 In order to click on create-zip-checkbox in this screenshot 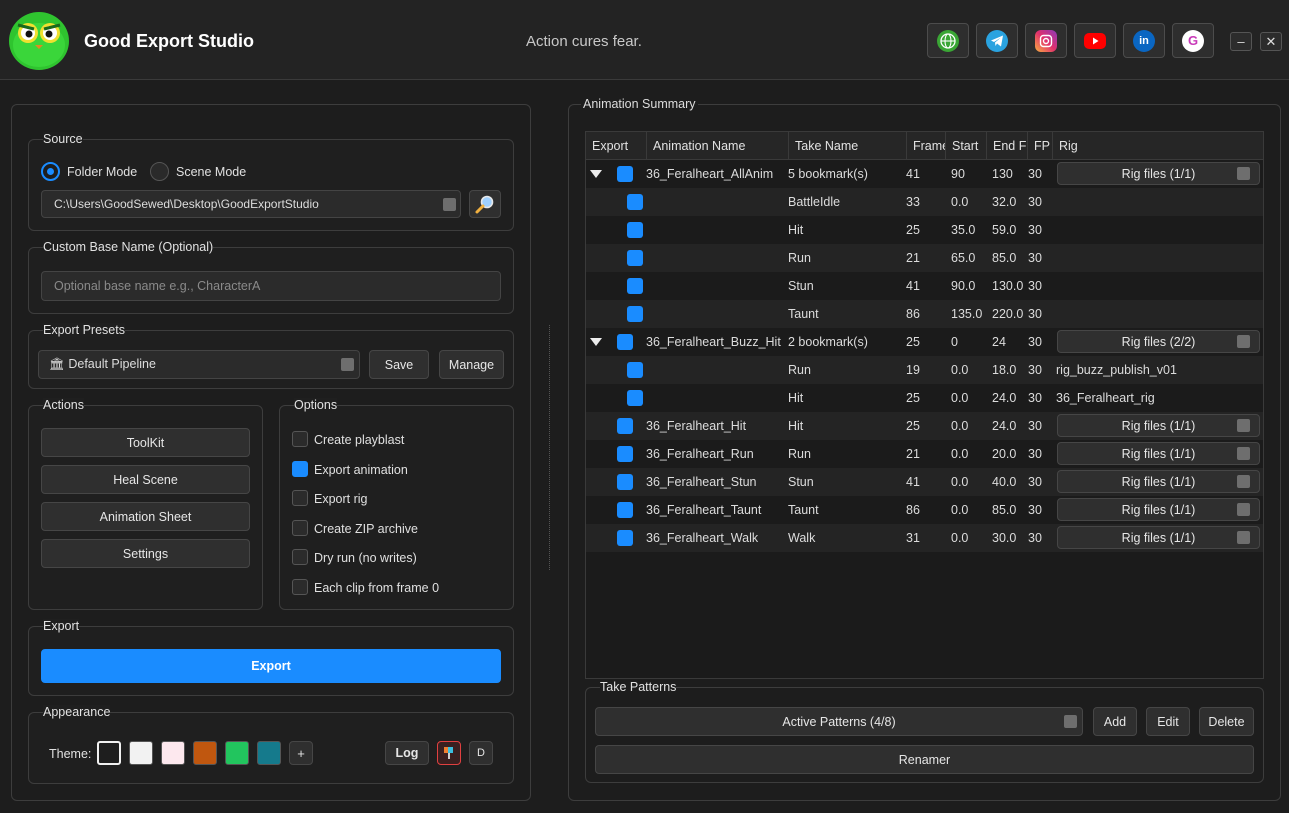, I will do `click(300, 528)`.